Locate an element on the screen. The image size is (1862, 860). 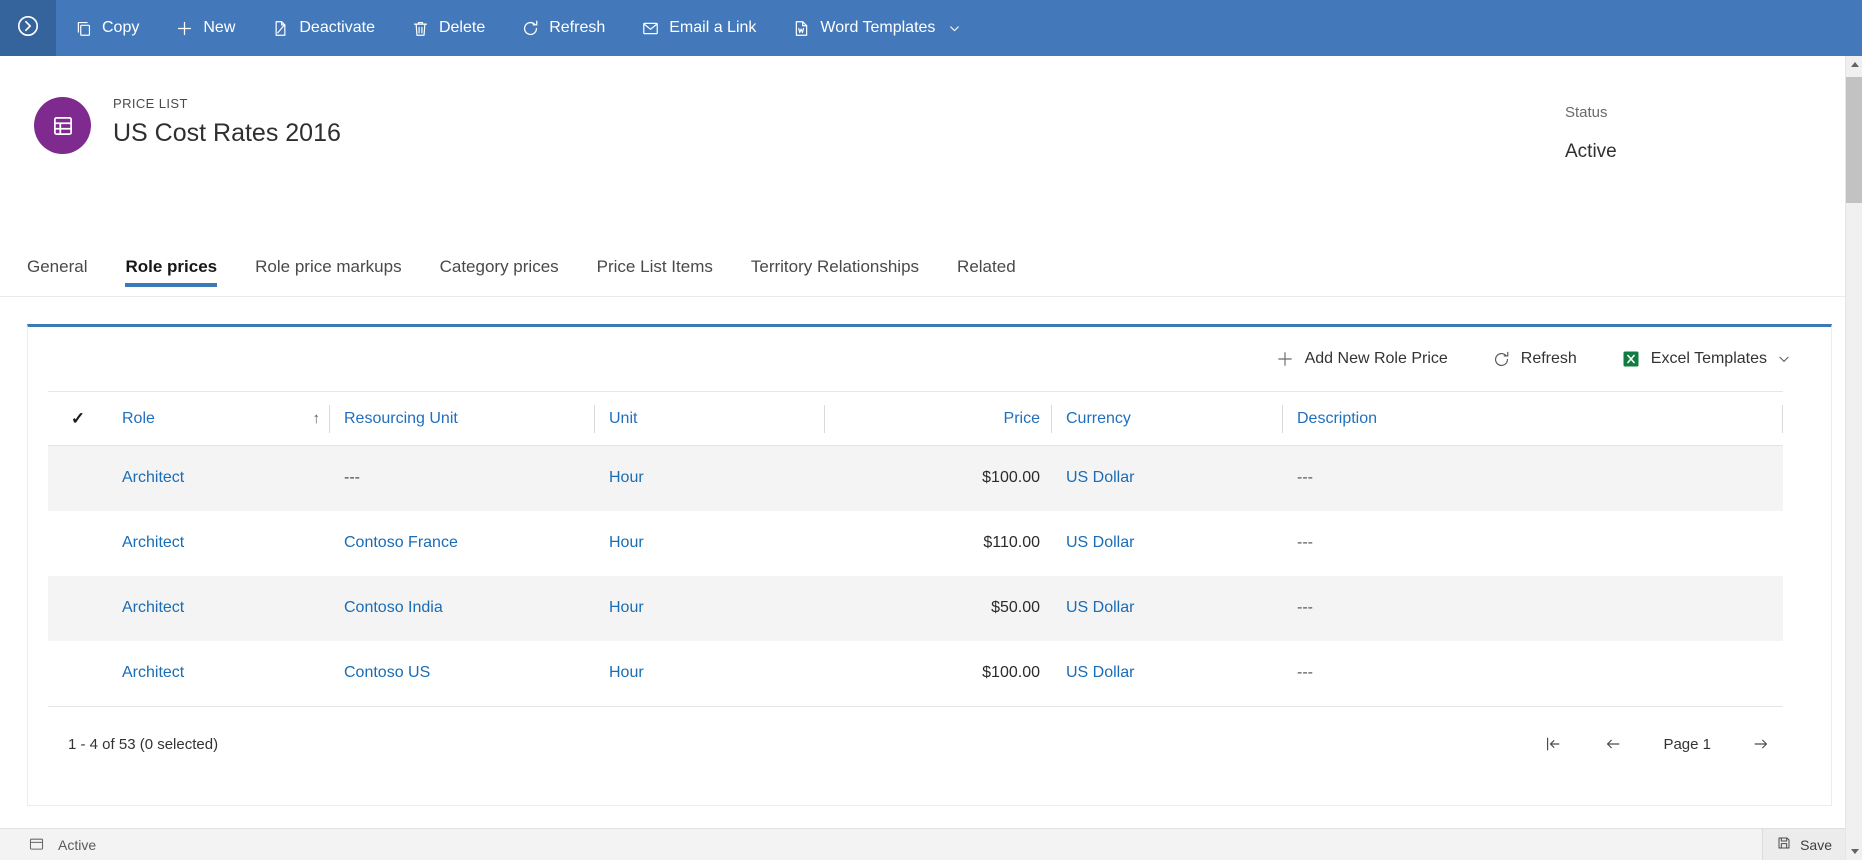
title-block: PRICE LIST US Cost Rates 2016 is located at coordinates (227, 122).